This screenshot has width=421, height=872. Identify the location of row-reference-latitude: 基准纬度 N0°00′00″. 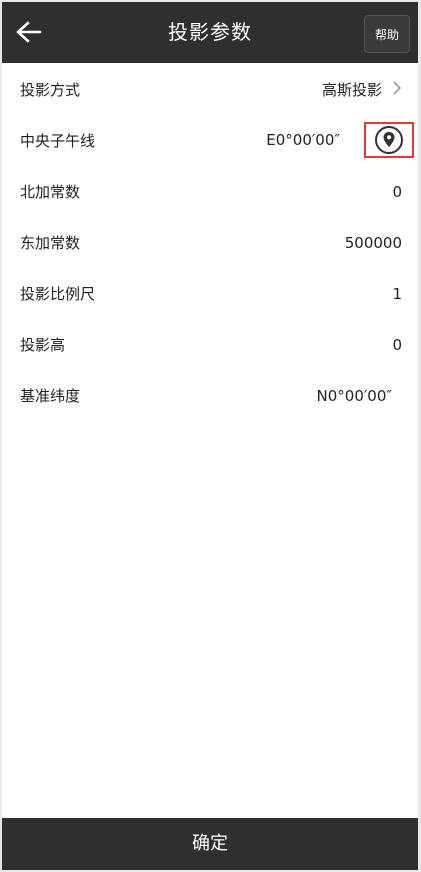
(210, 395).